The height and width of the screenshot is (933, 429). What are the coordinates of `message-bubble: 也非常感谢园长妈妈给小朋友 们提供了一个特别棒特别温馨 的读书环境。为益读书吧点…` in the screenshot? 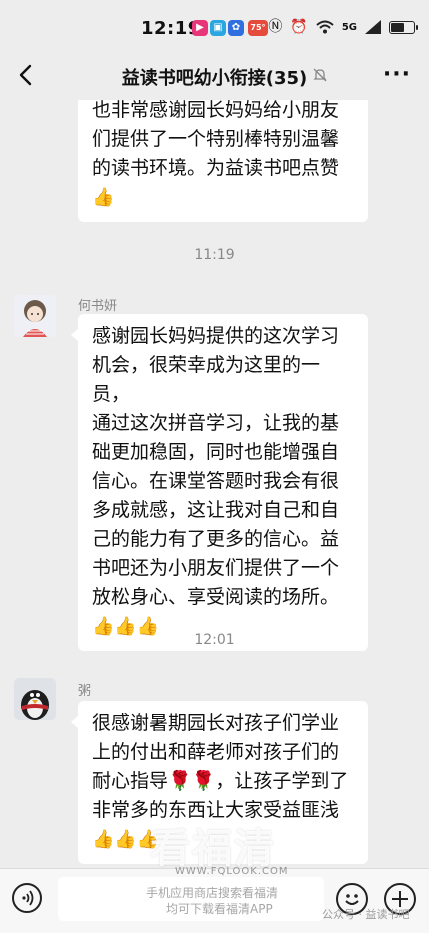 It's located at (223, 161).